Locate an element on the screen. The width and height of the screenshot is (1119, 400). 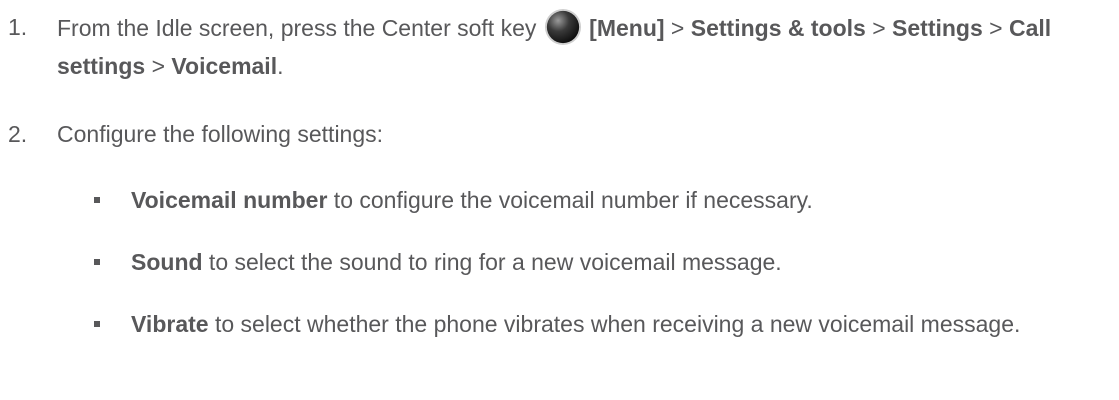
path-voicemail: Voicemail is located at coordinates (224, 66).